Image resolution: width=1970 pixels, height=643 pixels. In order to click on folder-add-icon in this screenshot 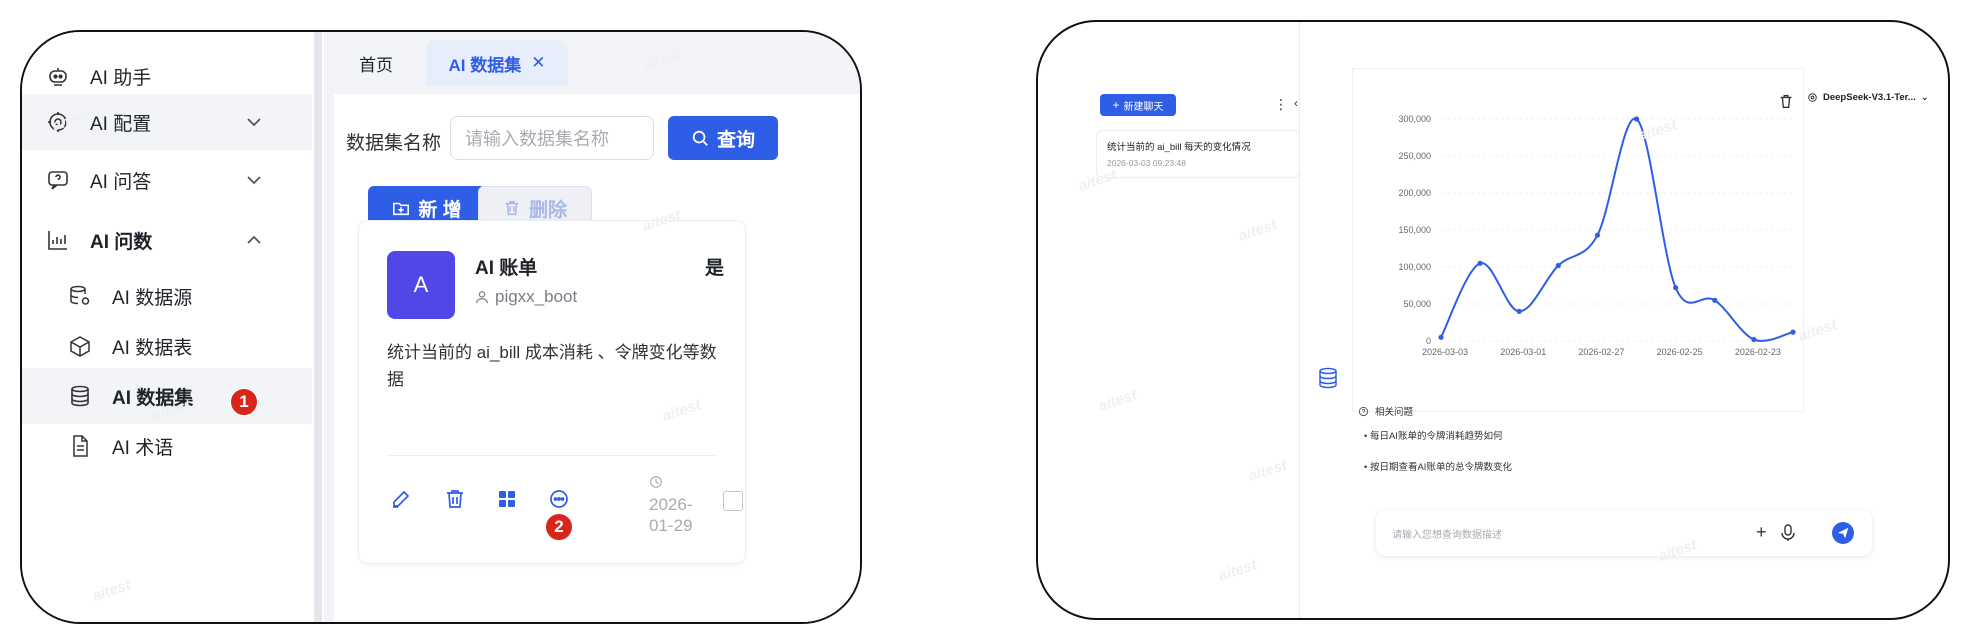, I will do `click(401, 209)`.